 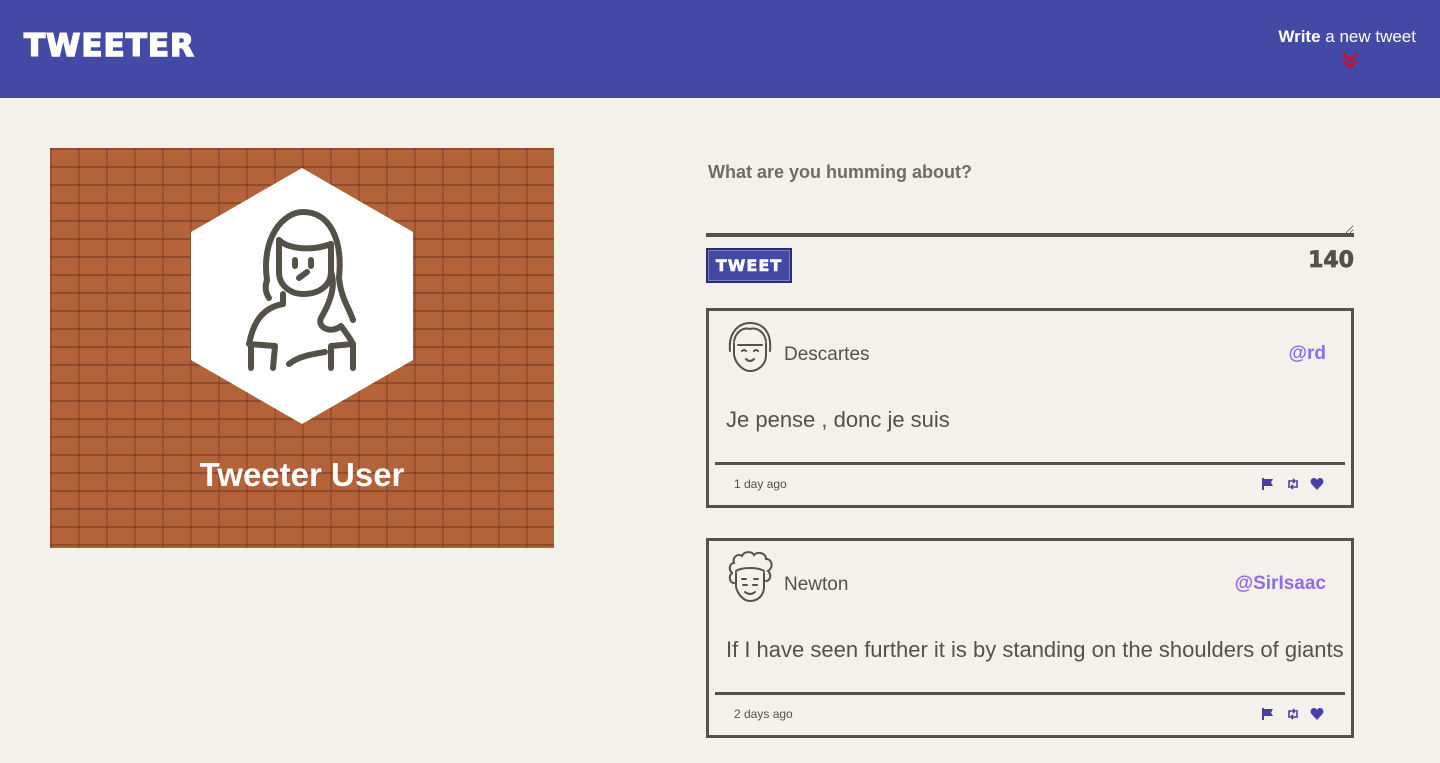 What do you see at coordinates (1368, 36) in the screenshot?
I see `write-label-rest: a new tweet` at bounding box center [1368, 36].